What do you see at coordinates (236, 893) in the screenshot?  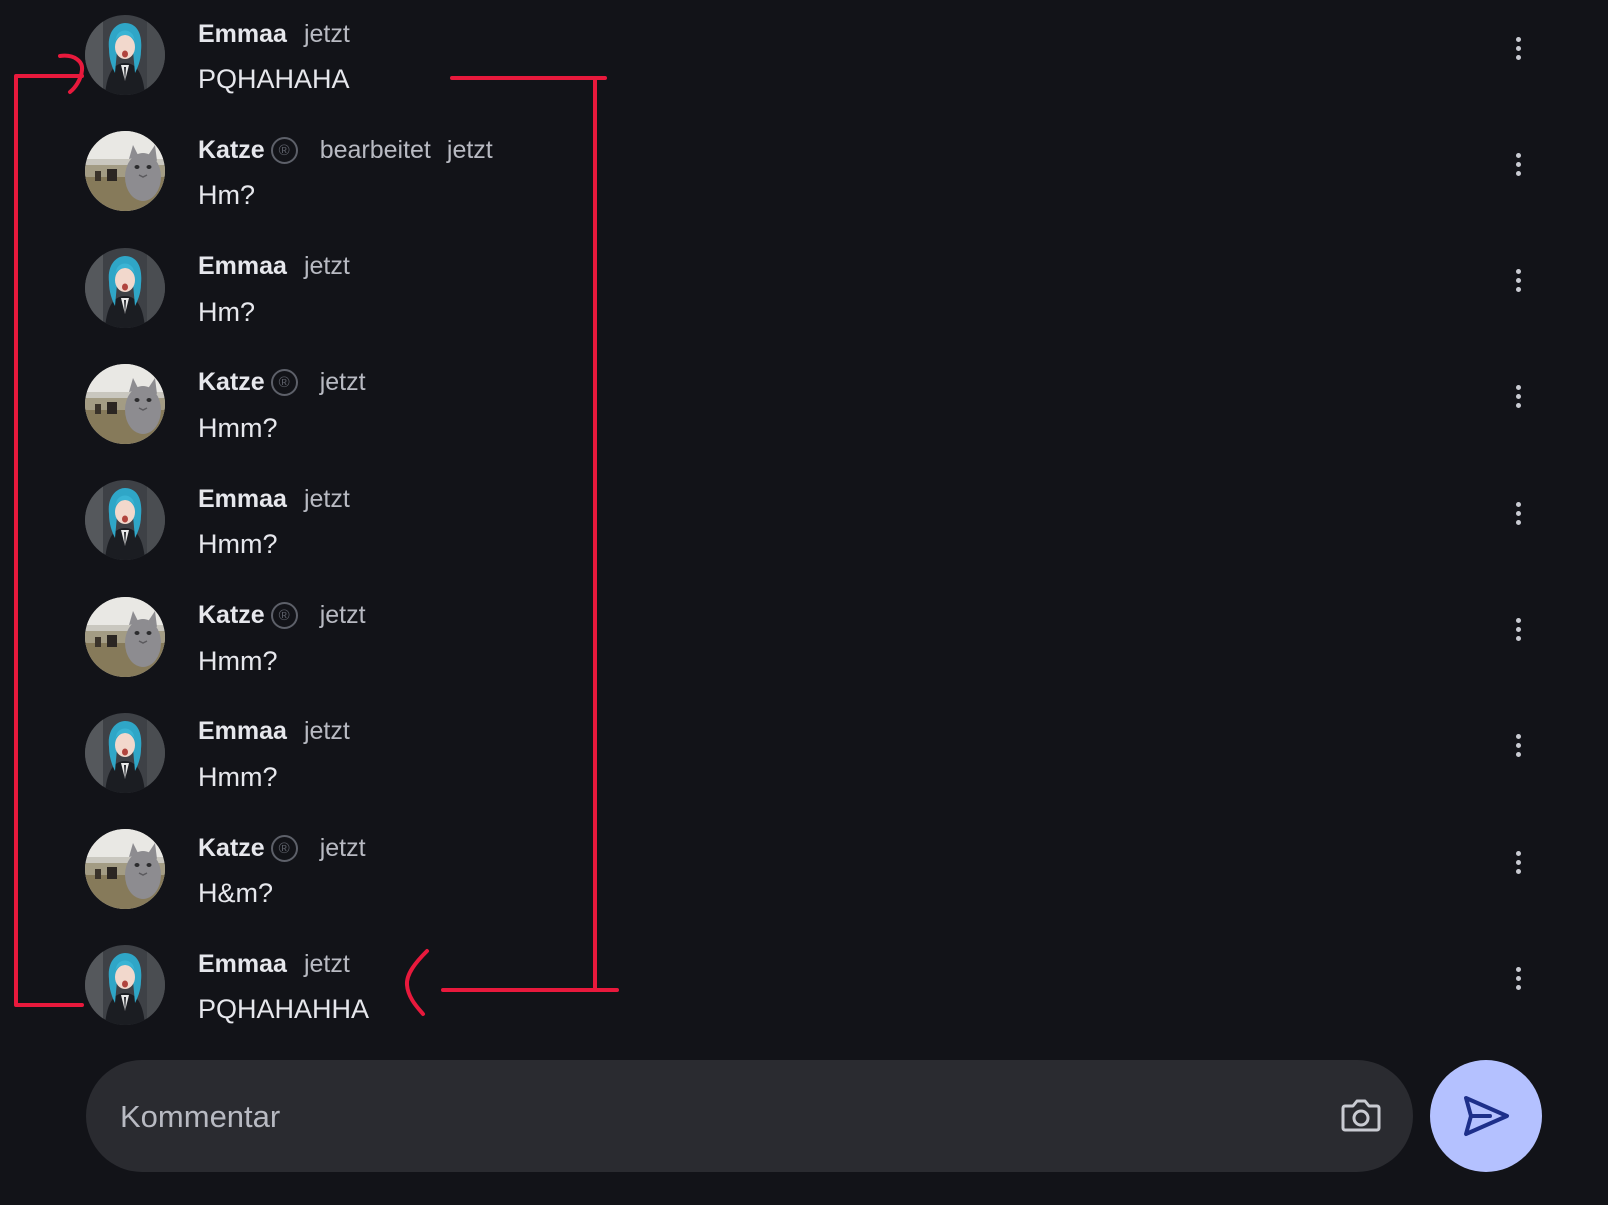 I see `comment-text: H&m?` at bounding box center [236, 893].